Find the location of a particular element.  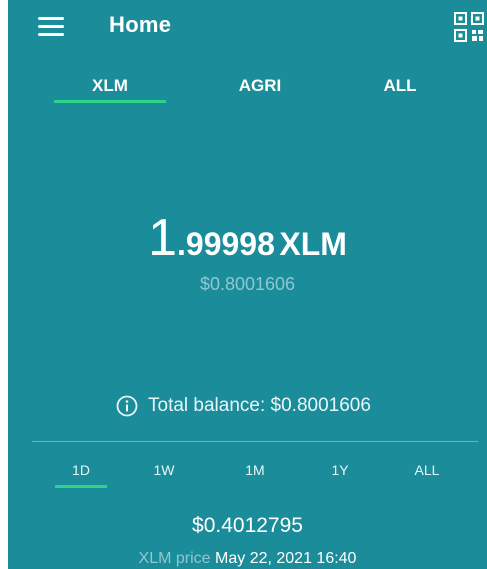

period-tab-1w: 1W is located at coordinates (164, 470).